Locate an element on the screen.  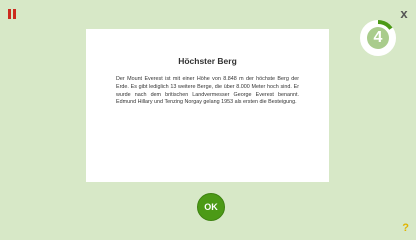
close-icon: x is located at coordinates (404, 13).